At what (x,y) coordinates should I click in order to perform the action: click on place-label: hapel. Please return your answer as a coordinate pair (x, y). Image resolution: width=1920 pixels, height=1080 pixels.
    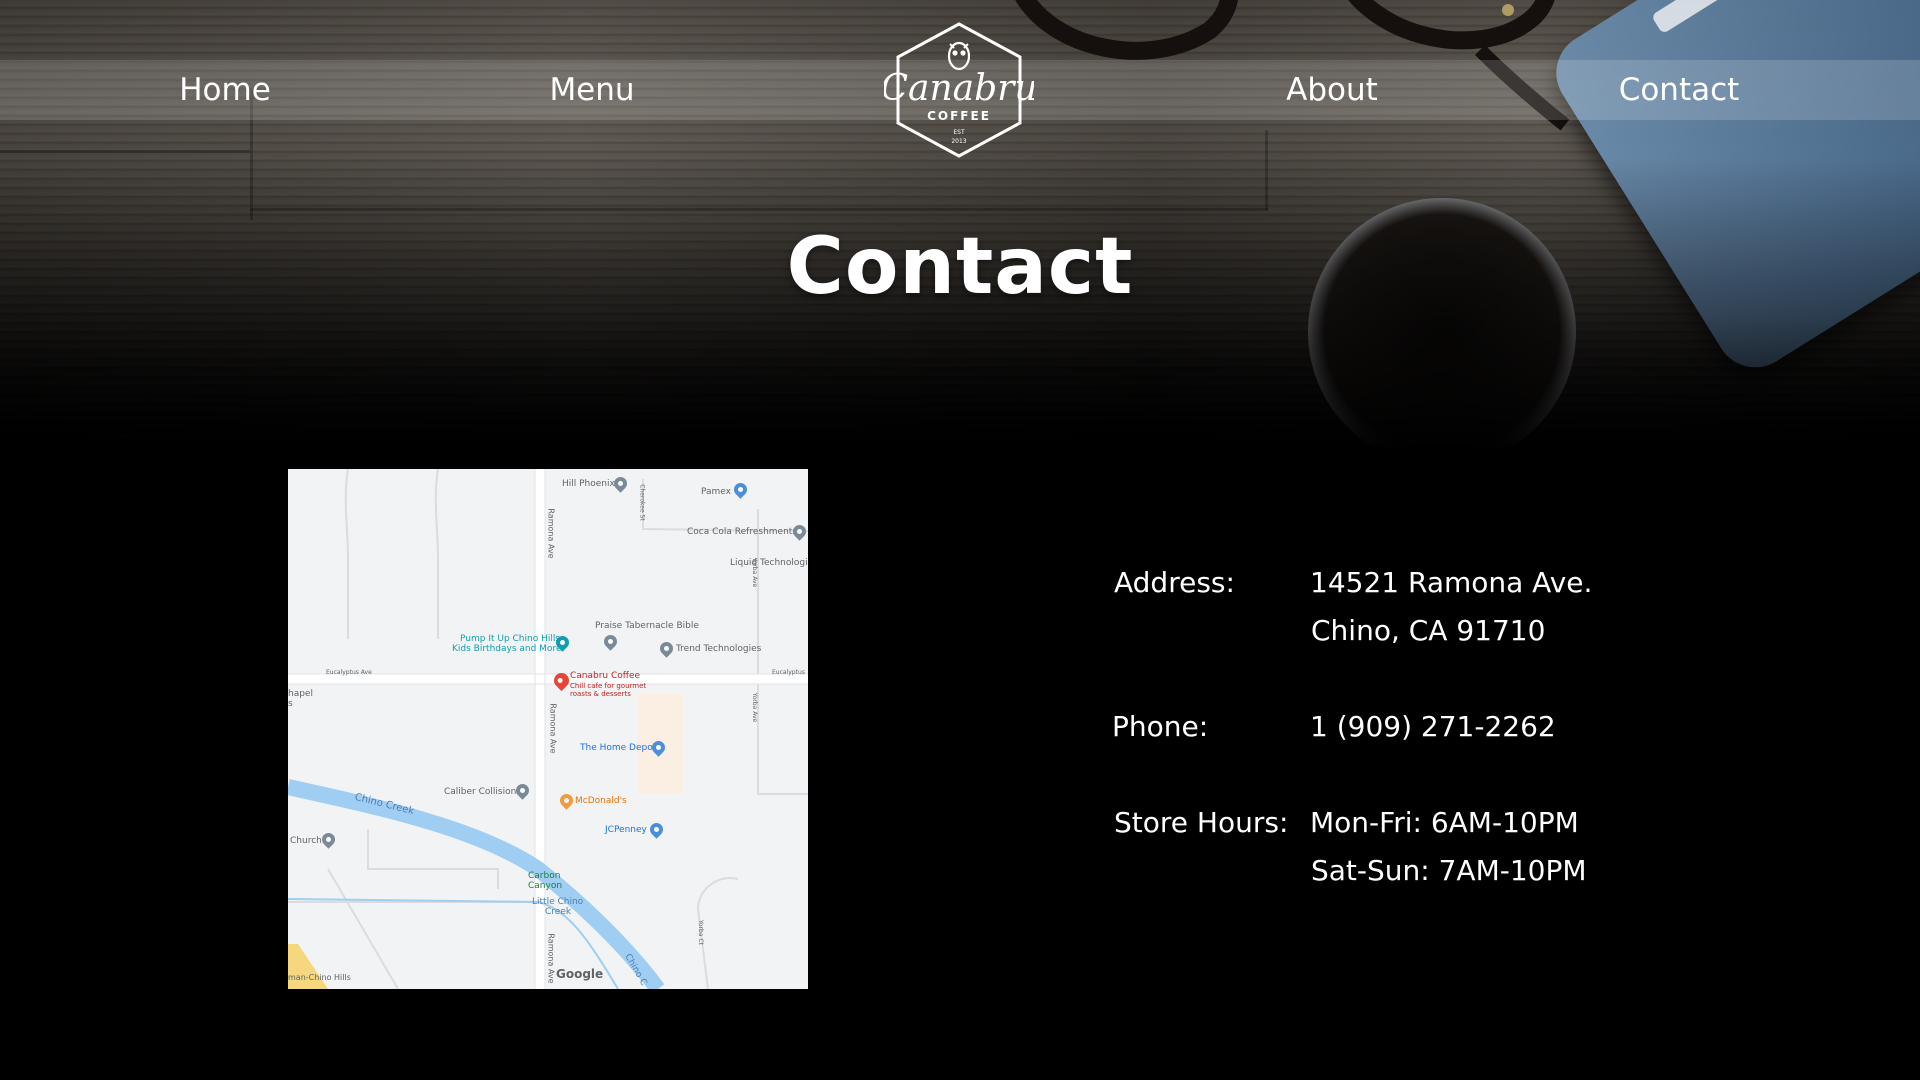
    Looking at the image, I should click on (300, 694).